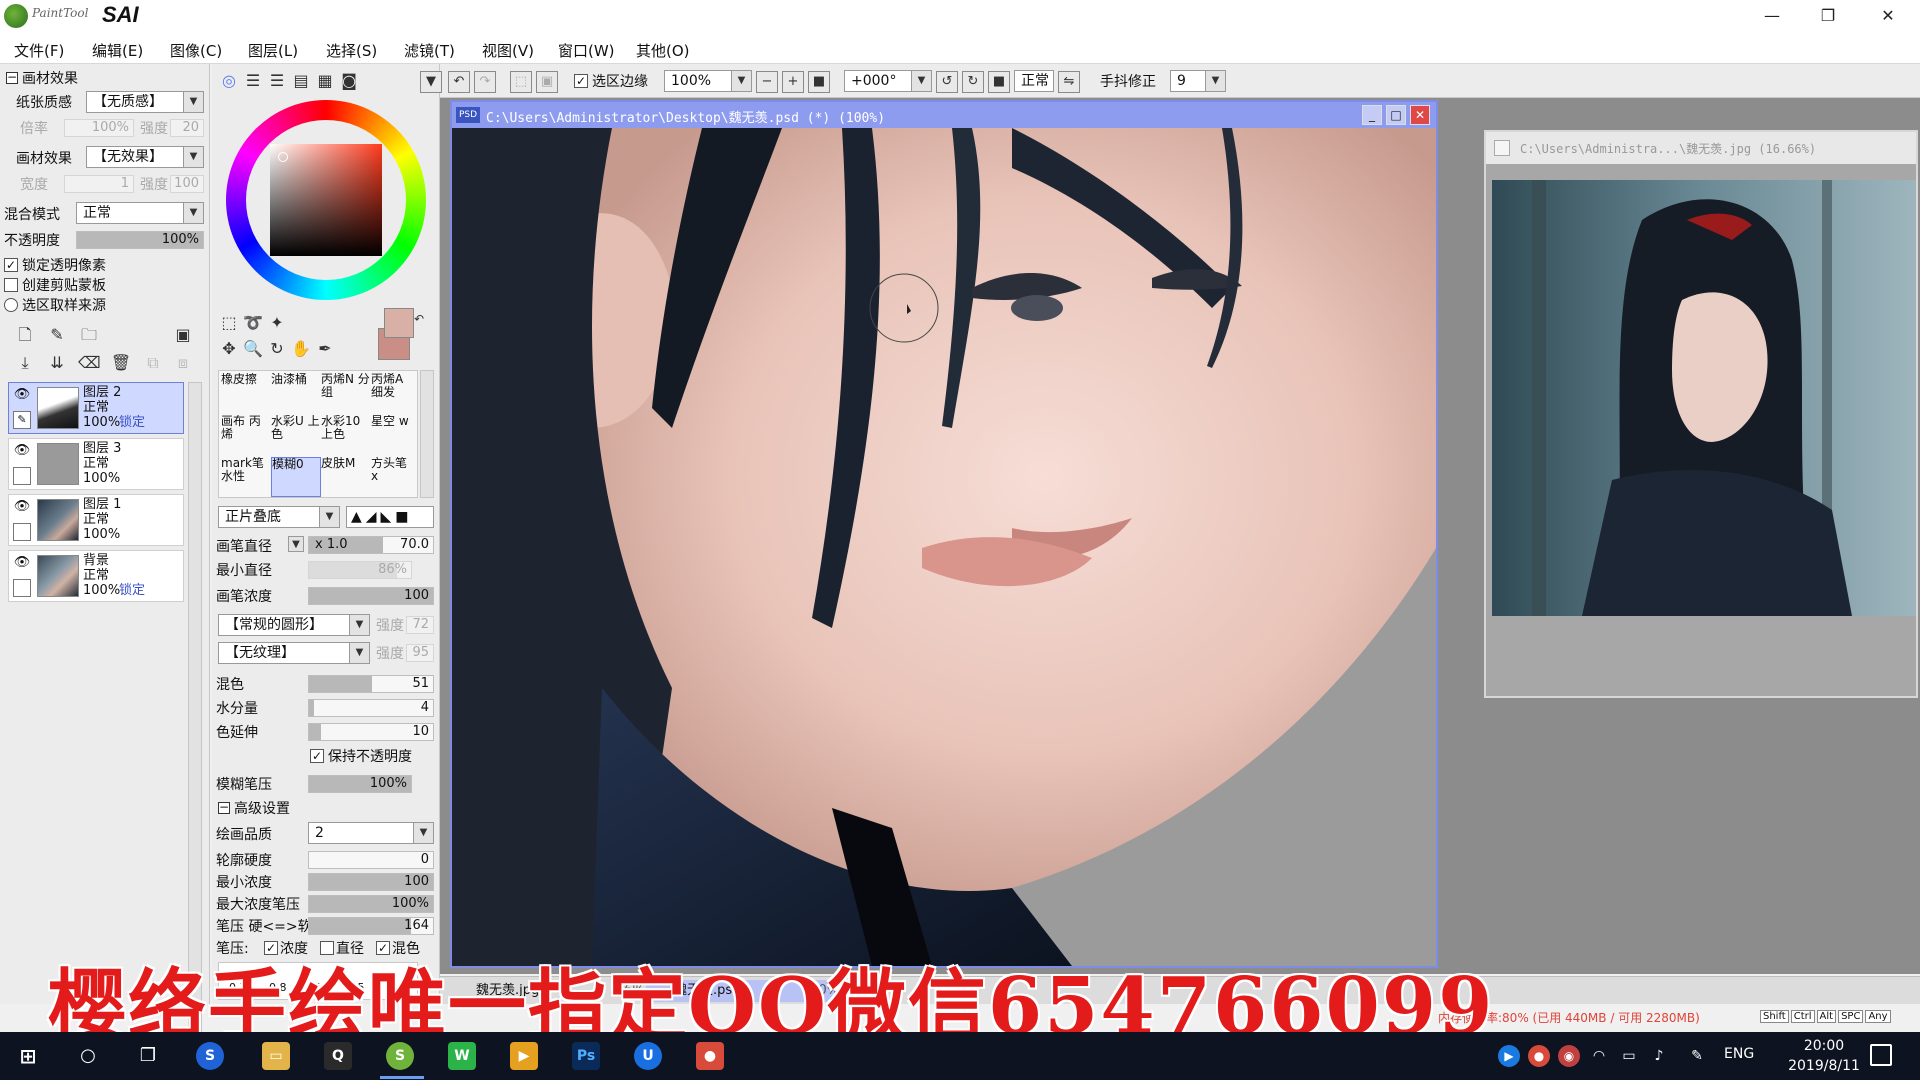  I want to click on selection-edge-checkbox: ✓, so click(581, 81).